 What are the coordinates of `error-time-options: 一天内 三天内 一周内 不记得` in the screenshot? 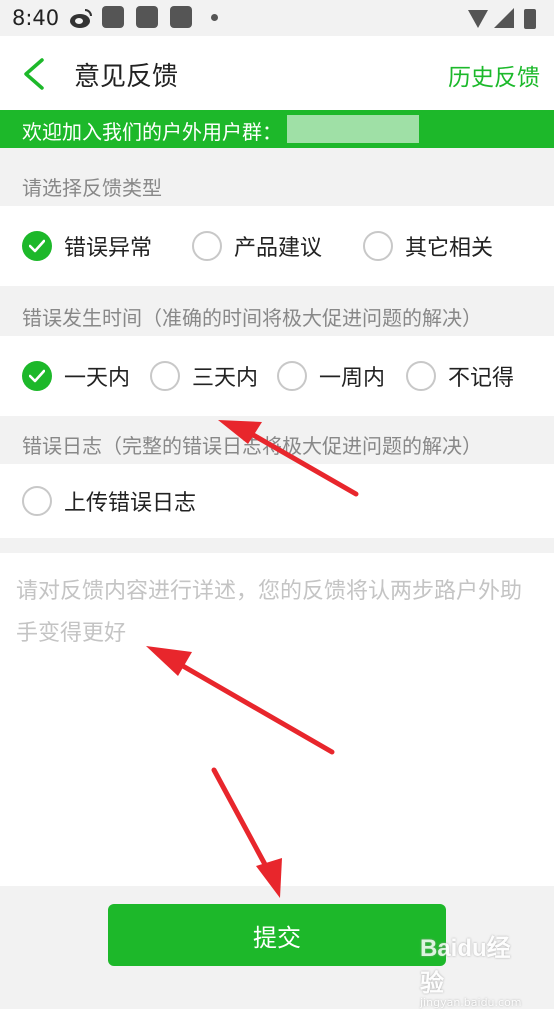 It's located at (277, 376).